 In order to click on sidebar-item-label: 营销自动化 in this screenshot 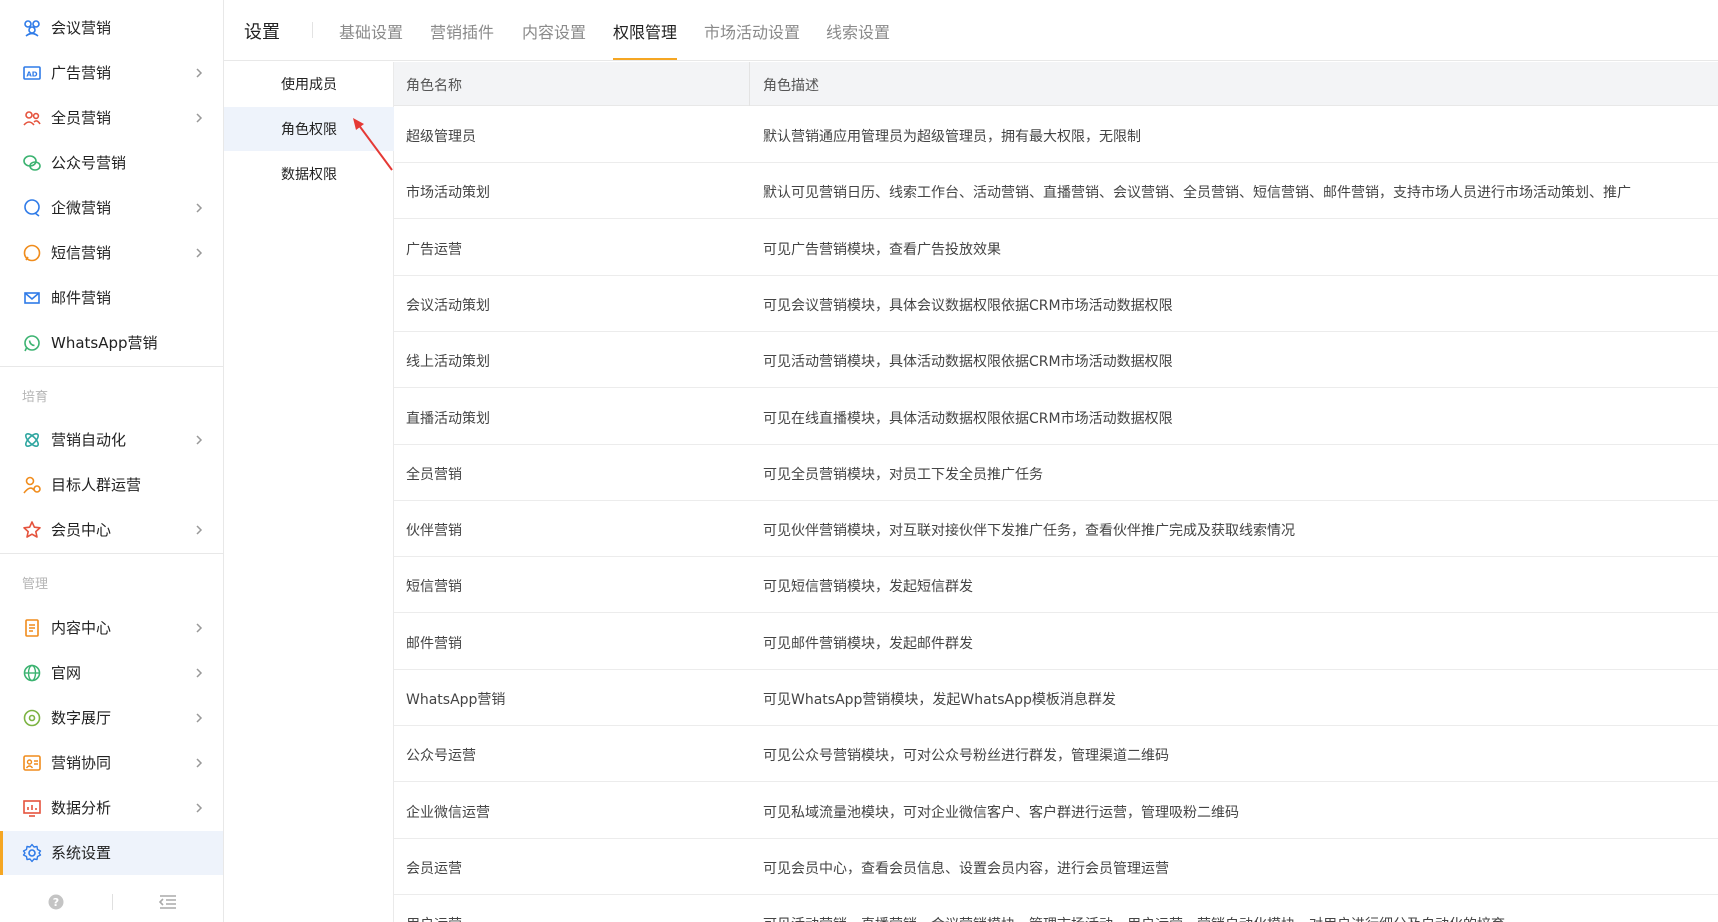, I will do `click(89, 440)`.